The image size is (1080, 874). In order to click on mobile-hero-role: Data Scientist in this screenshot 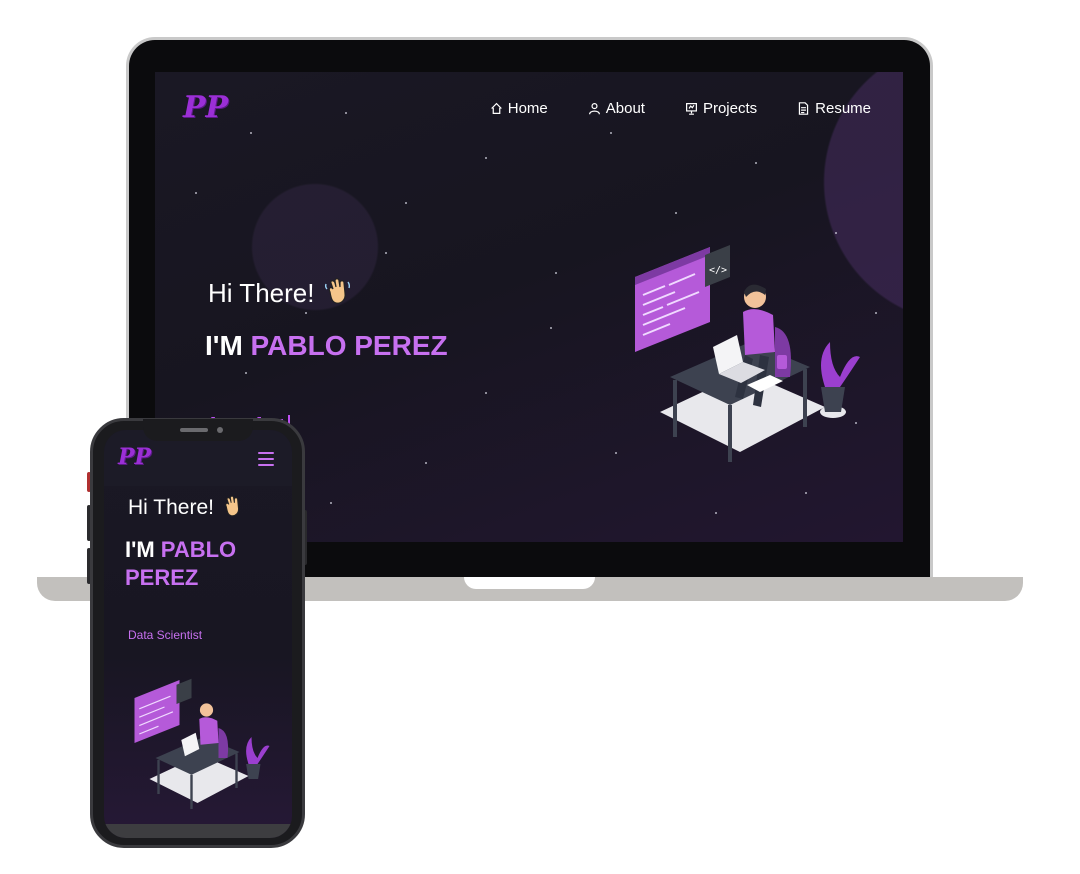, I will do `click(165, 635)`.